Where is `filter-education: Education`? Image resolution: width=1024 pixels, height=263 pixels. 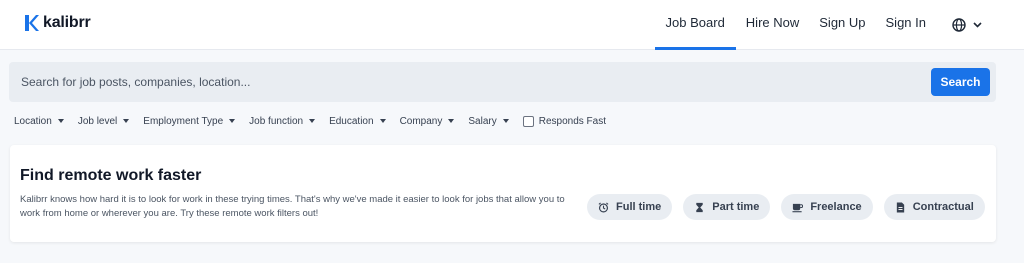 filter-education: Education is located at coordinates (357, 121).